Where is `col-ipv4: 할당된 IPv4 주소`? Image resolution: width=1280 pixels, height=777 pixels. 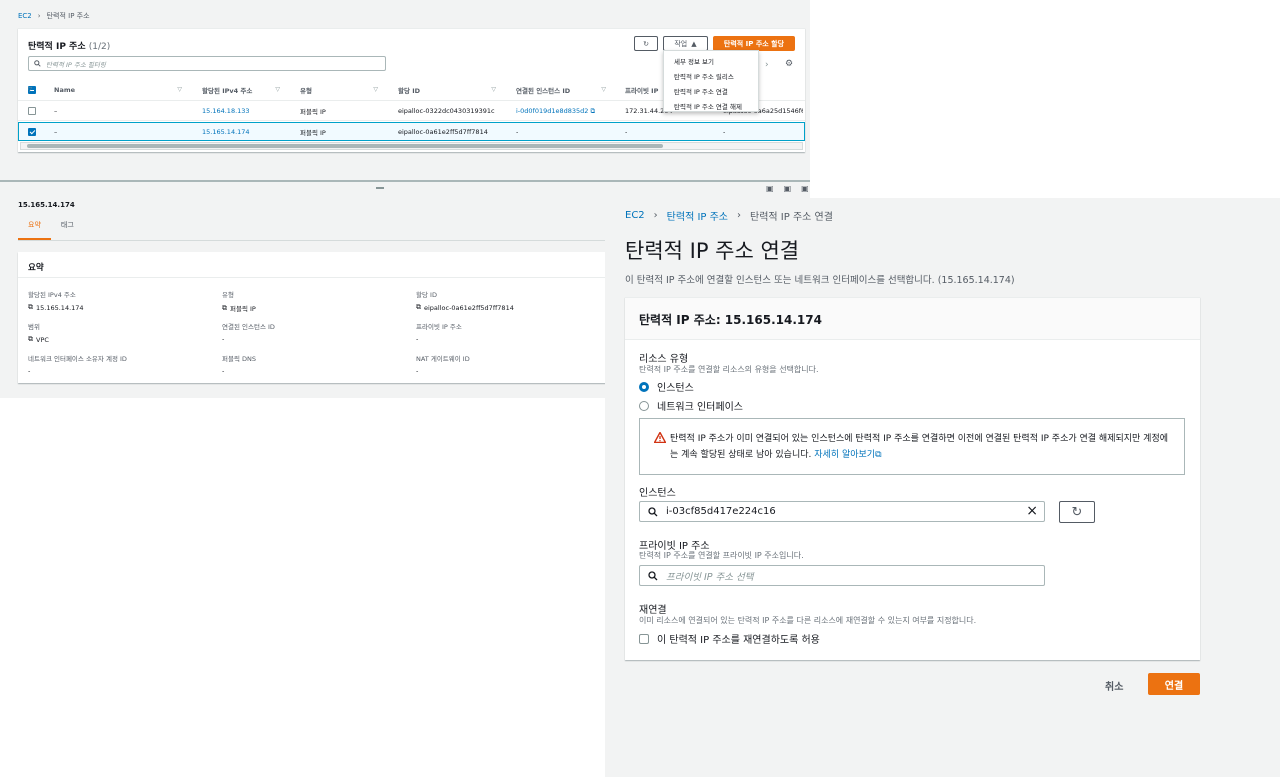 col-ipv4: 할당된 IPv4 주소 is located at coordinates (243, 89).